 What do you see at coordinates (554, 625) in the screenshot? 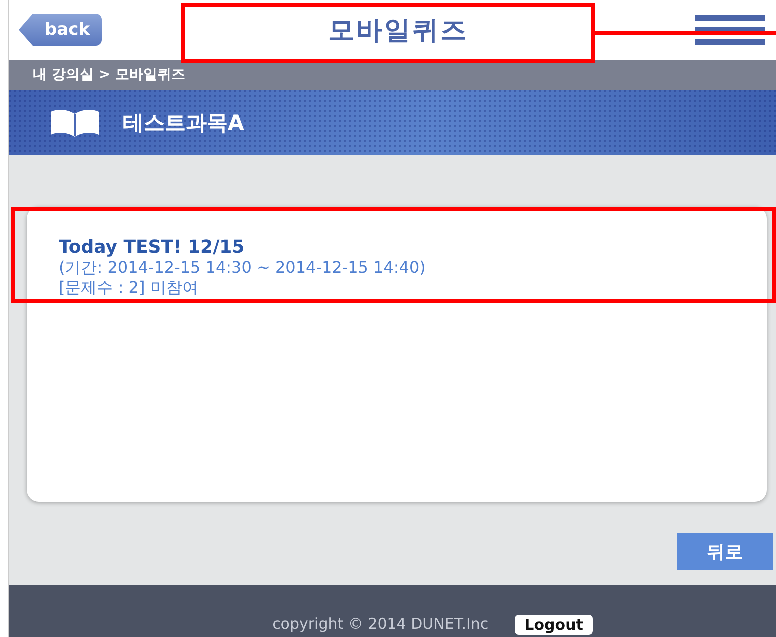
I see `logout-button: Logout` at bounding box center [554, 625].